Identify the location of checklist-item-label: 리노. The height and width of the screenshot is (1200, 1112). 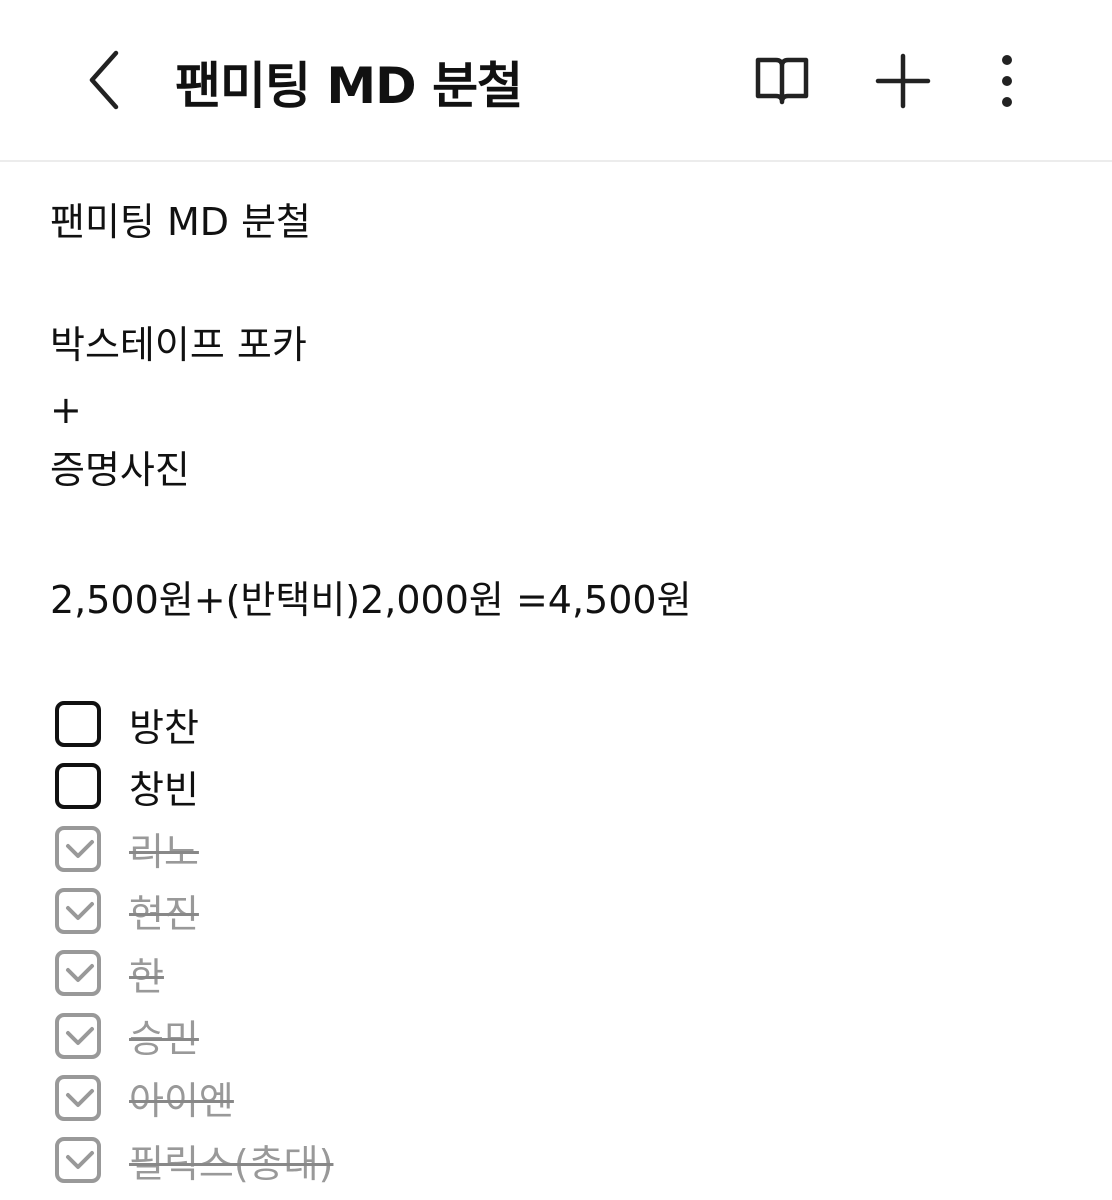
(164, 848).